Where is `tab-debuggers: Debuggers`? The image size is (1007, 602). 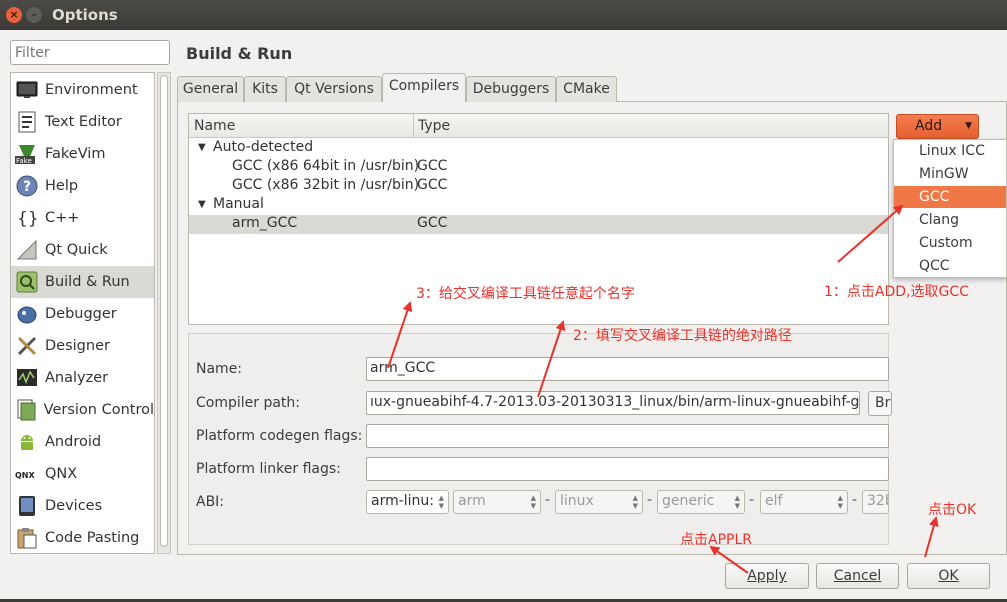
tab-debuggers: Debuggers is located at coordinates (511, 89).